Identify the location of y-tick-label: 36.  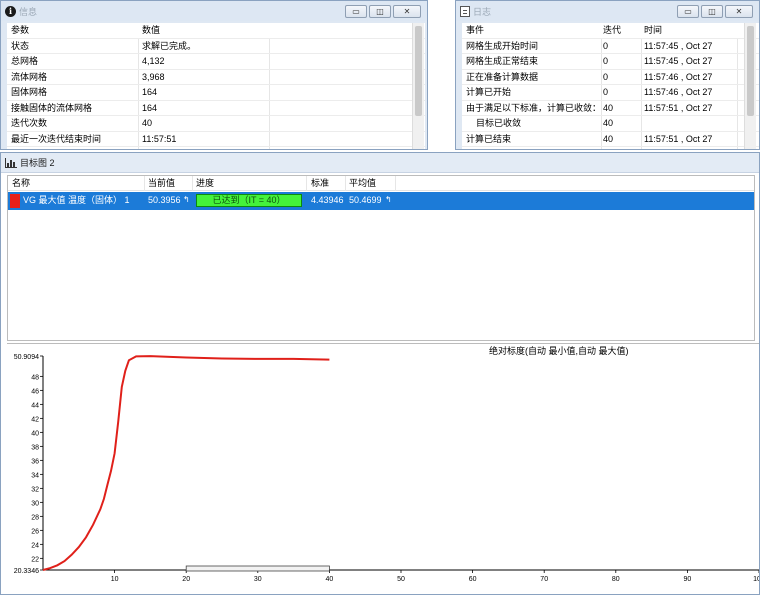
(35, 461).